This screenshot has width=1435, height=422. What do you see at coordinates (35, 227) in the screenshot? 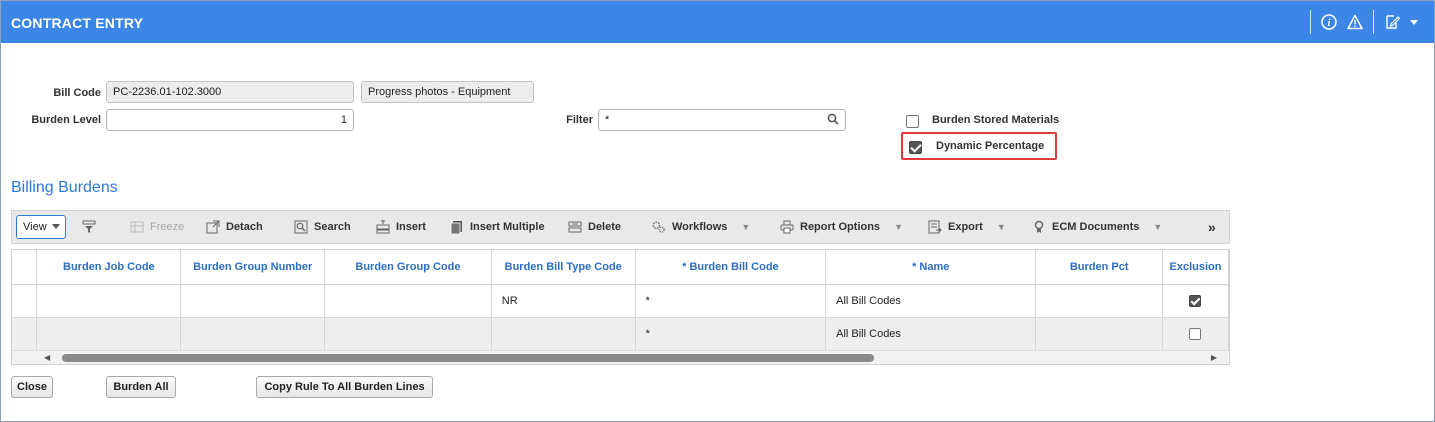
I see `view-label: View` at bounding box center [35, 227].